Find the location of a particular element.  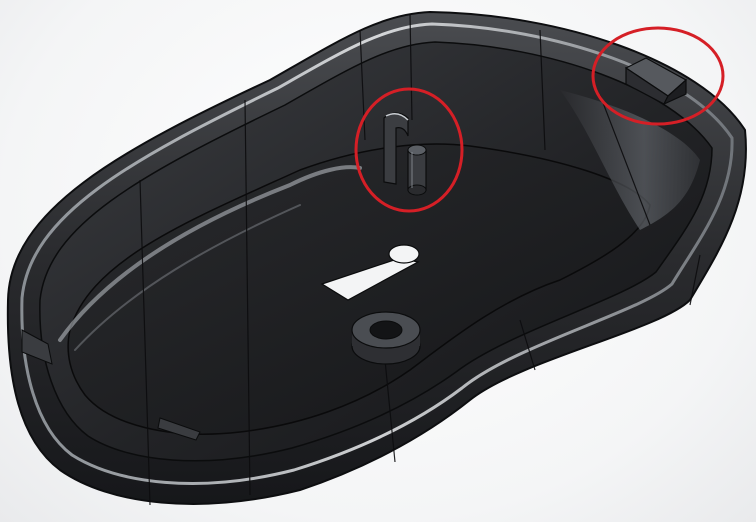

locating-pin is located at coordinates (417, 170).